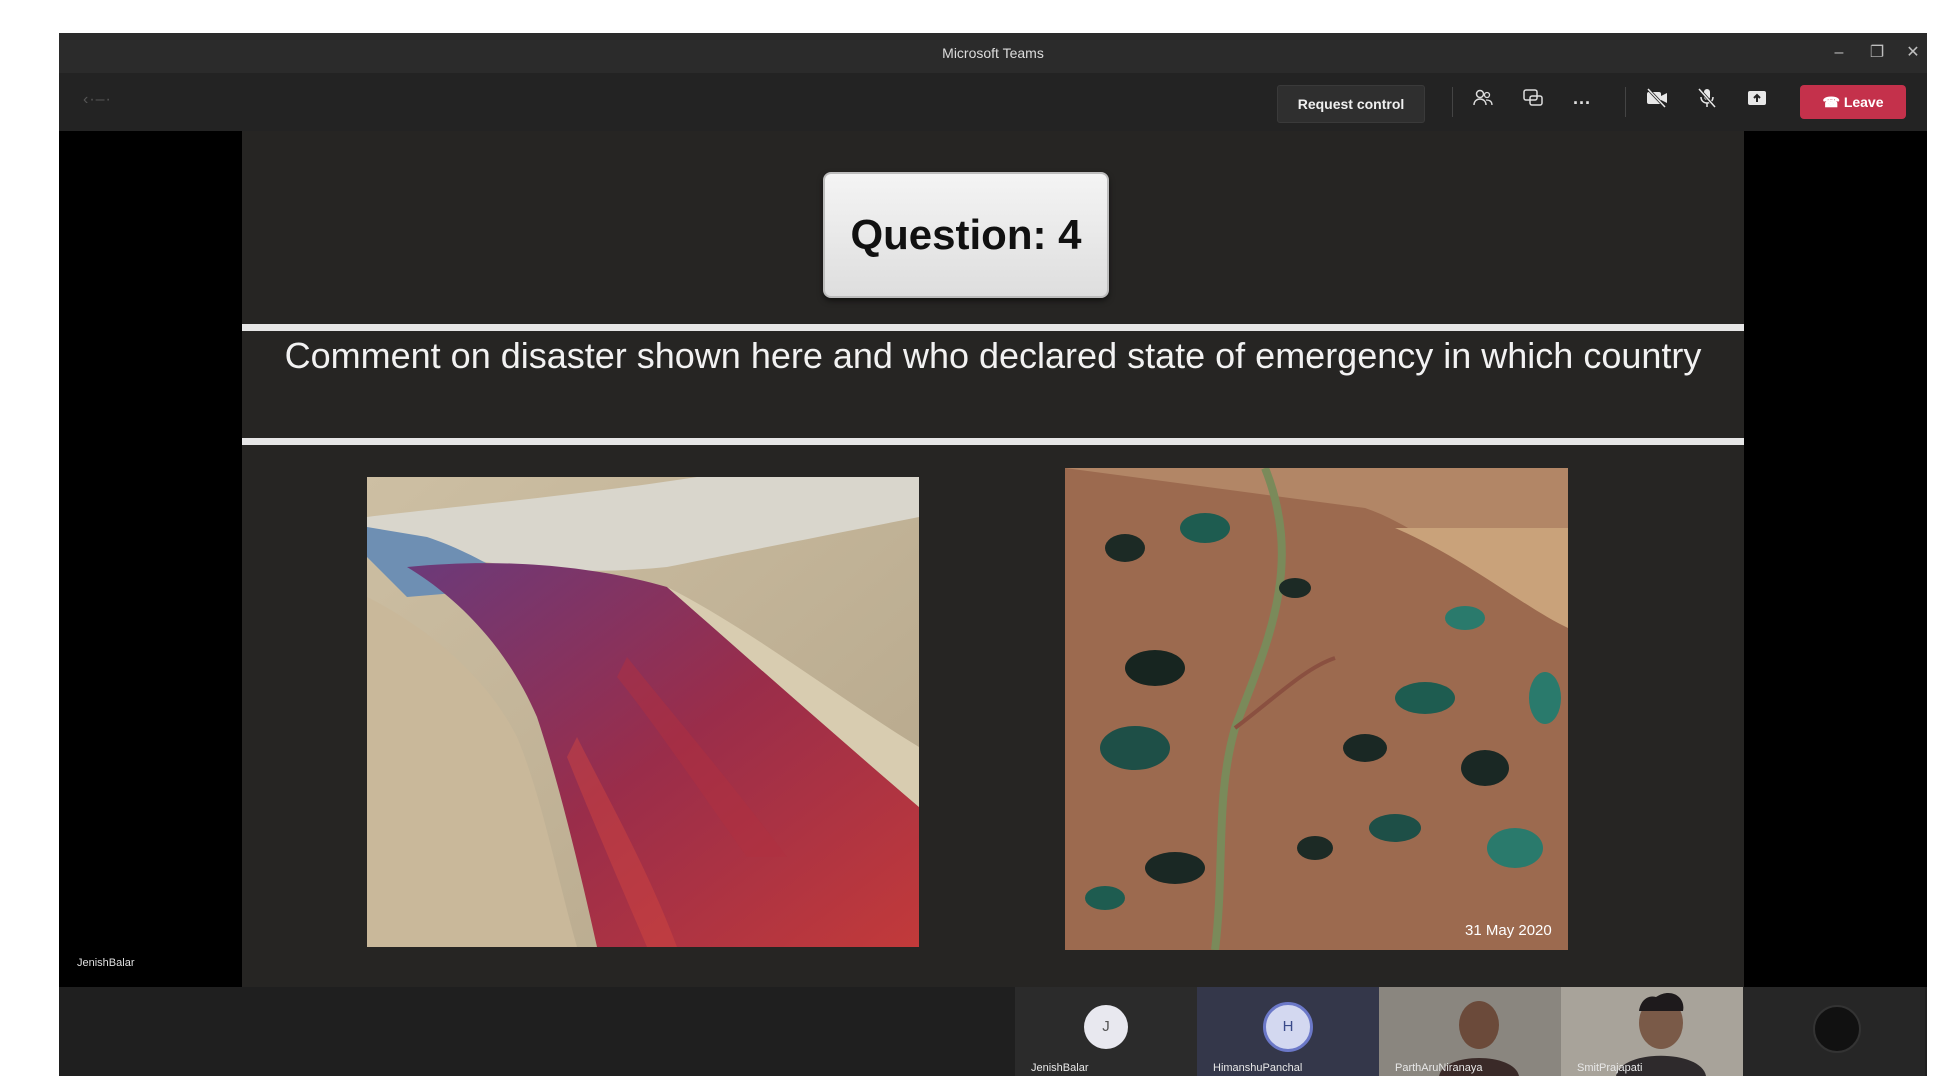 The width and height of the screenshot is (1960, 1076). I want to click on satellite-map-image: 31 May 2020, so click(1316, 709).